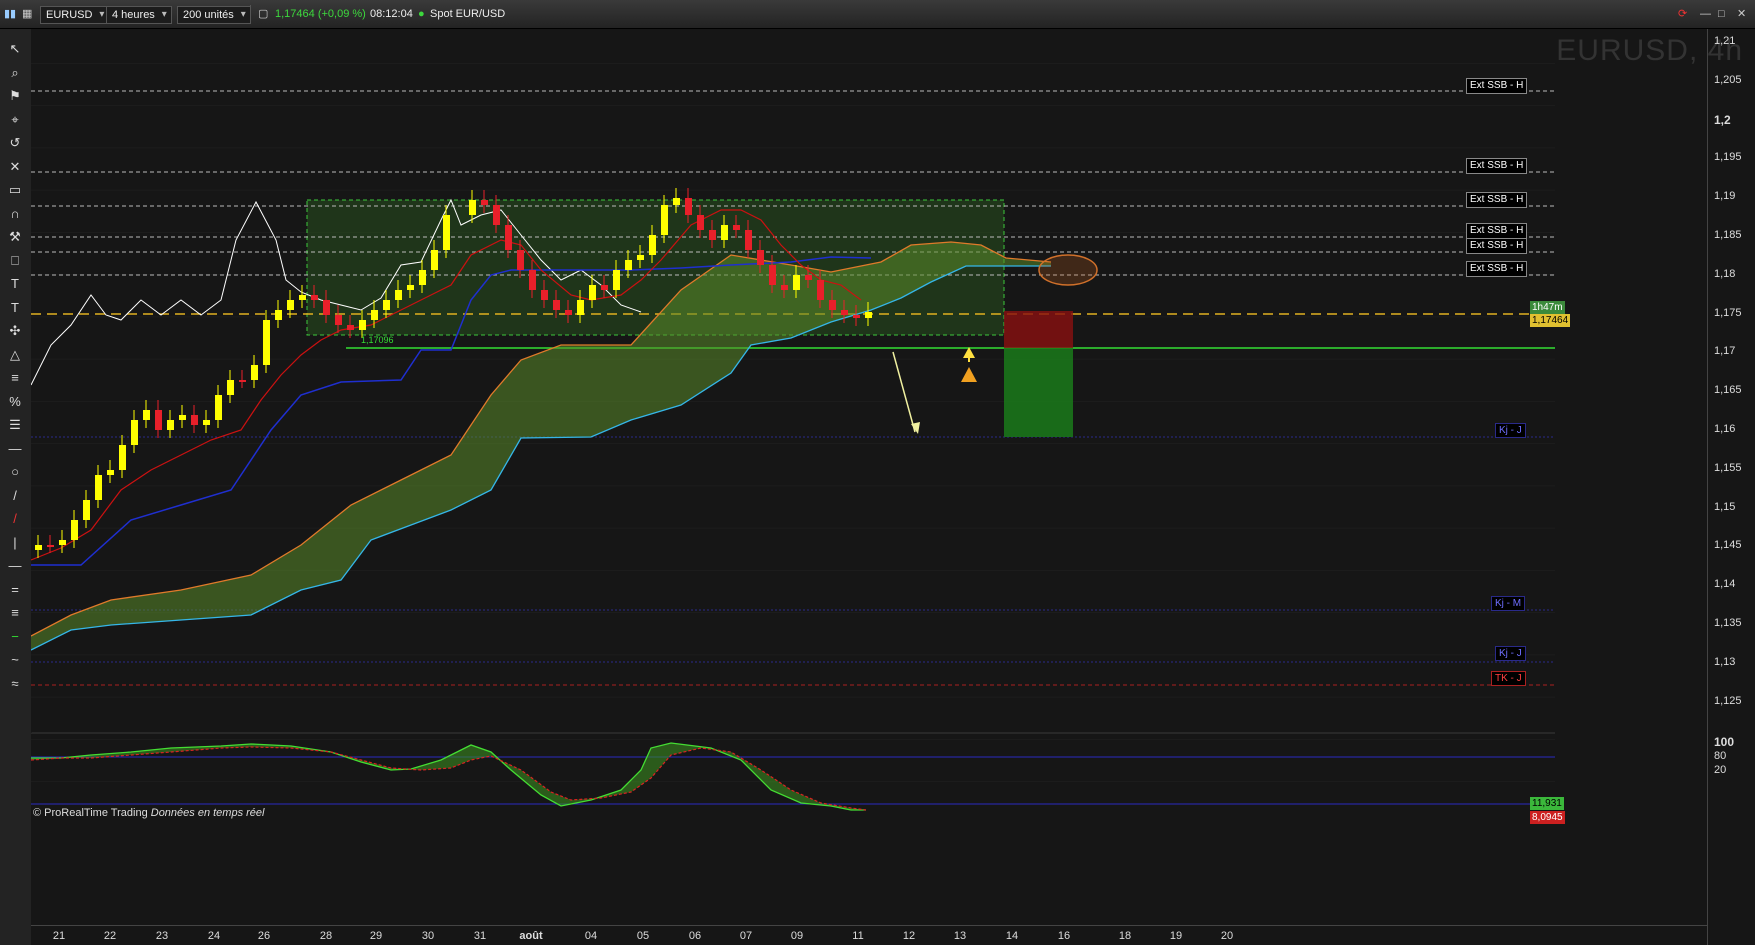 The image size is (1755, 945). I want to click on magnifier-icon: ⌖, so click(15, 120).